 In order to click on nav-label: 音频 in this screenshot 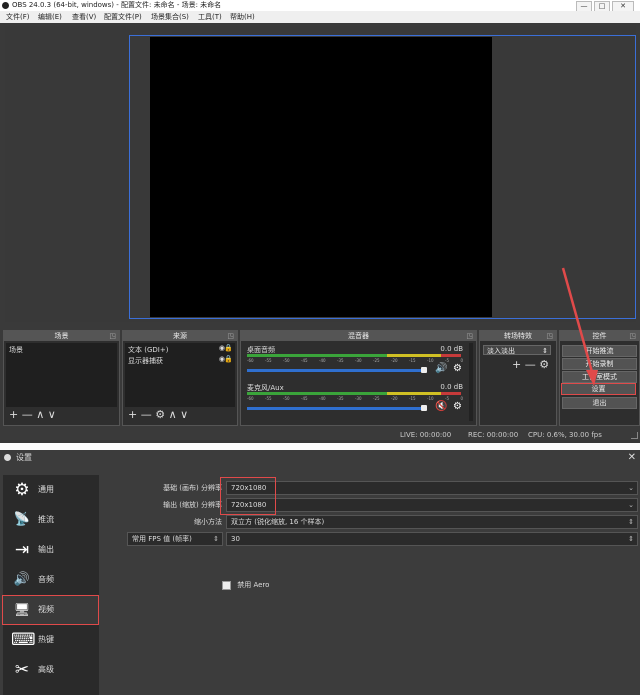, I will do `click(46, 579)`.